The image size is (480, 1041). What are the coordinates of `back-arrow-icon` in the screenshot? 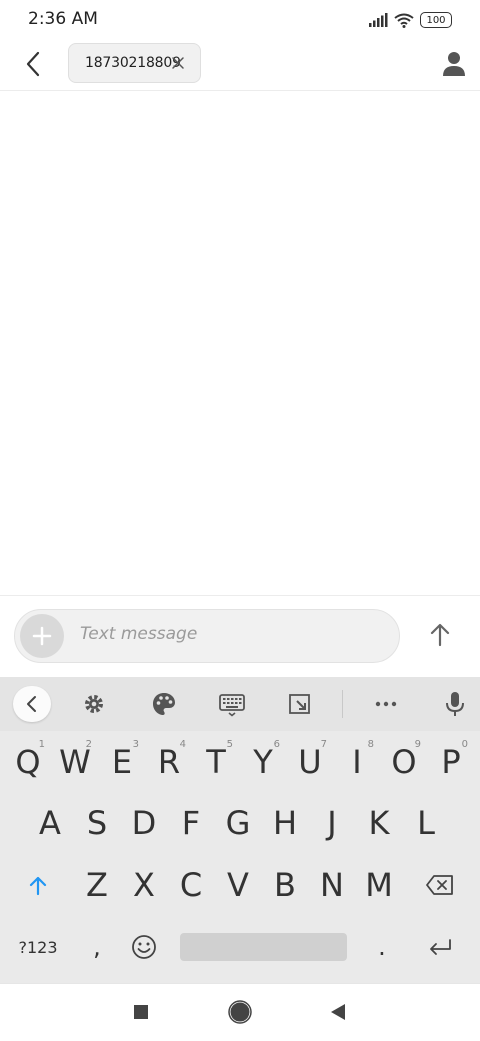 It's located at (33, 64).